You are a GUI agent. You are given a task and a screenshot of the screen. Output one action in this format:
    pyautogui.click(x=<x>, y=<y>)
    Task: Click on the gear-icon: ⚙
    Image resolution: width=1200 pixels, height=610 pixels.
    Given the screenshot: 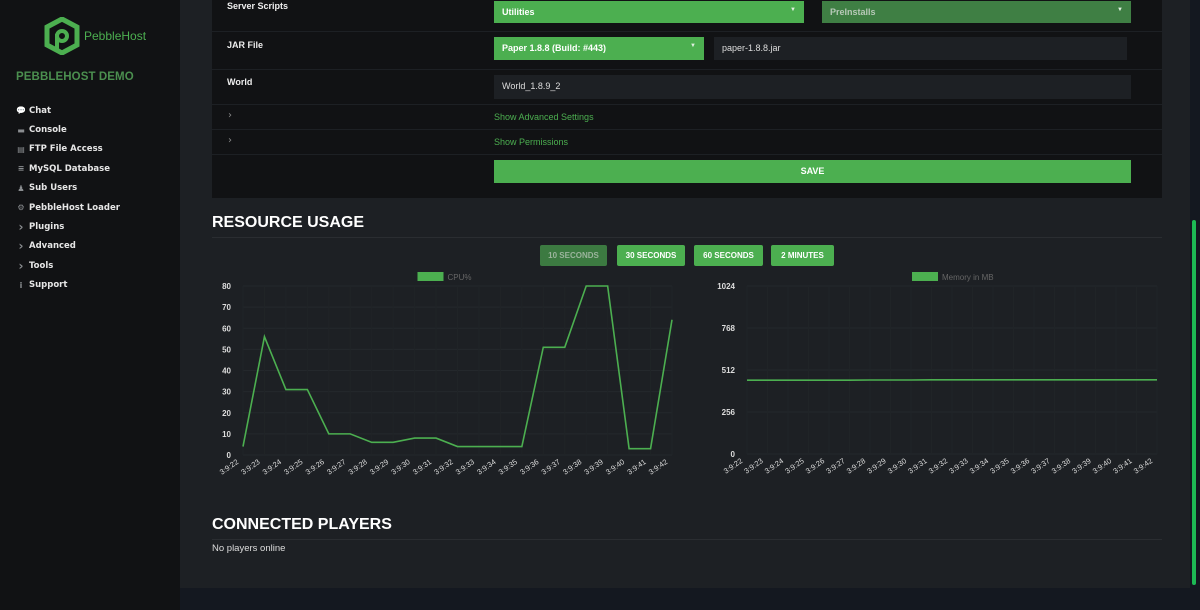 What is the action you would take?
    pyautogui.click(x=21, y=208)
    